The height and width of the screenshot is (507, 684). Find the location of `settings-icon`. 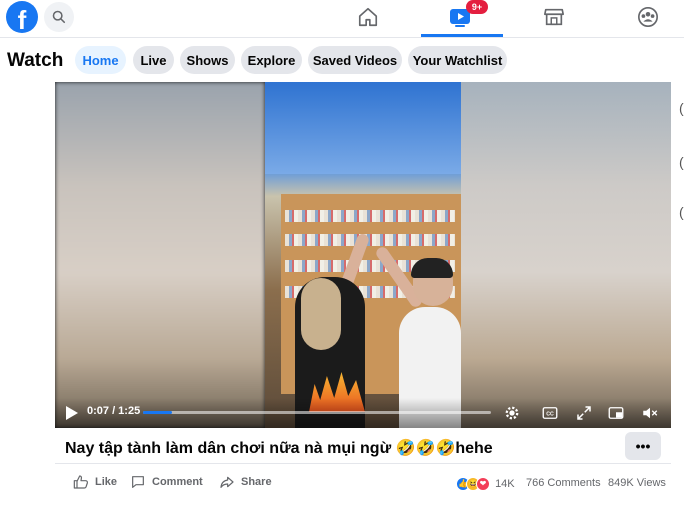

settings-icon is located at coordinates (512, 413).